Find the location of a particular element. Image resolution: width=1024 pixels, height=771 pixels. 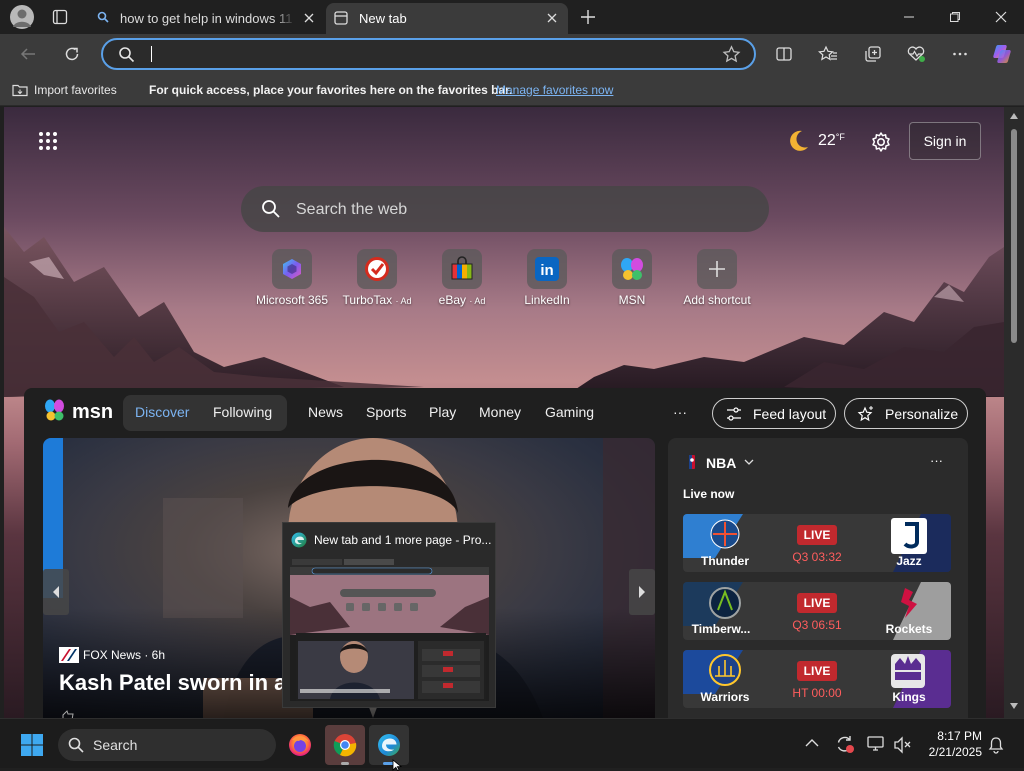

away-team: Jazz is located at coordinates (909, 561).